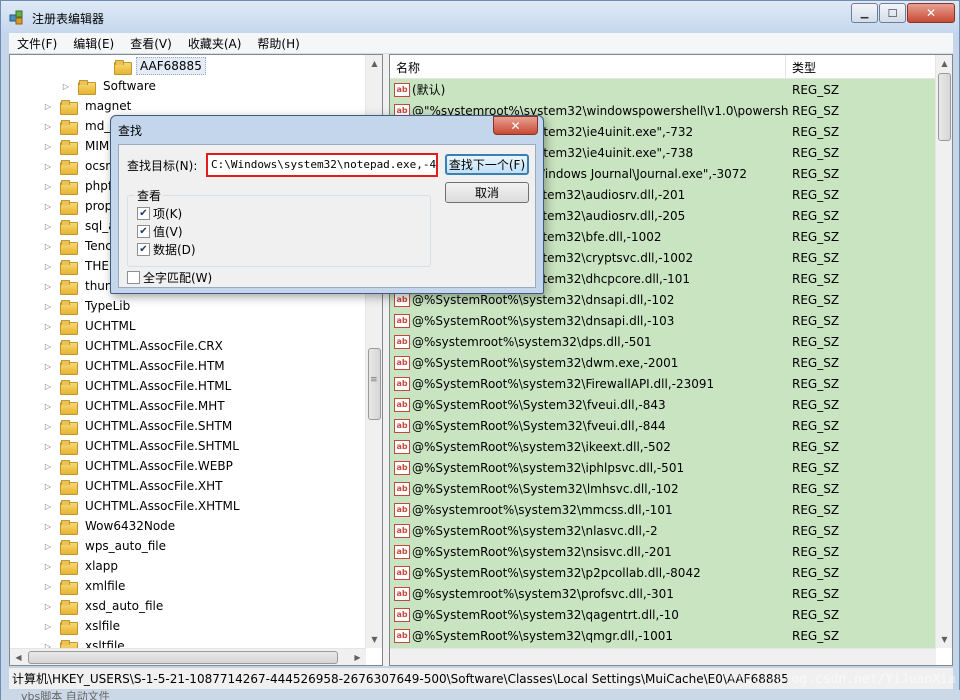  I want to click on column-header-type: 类型, so click(861, 67).